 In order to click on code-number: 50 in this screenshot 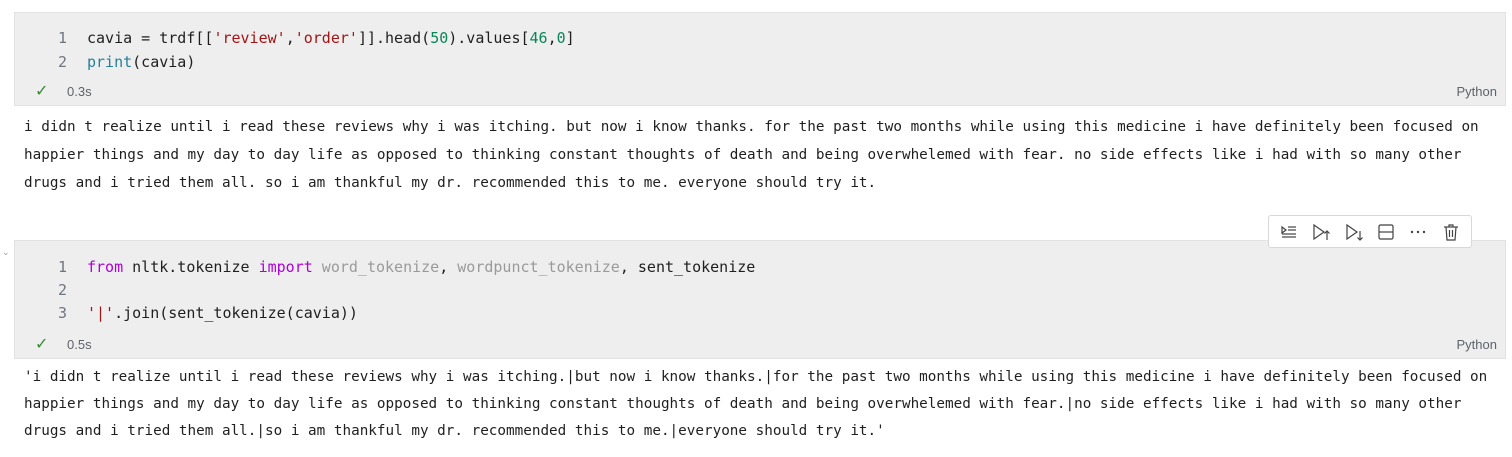, I will do `click(439, 38)`.